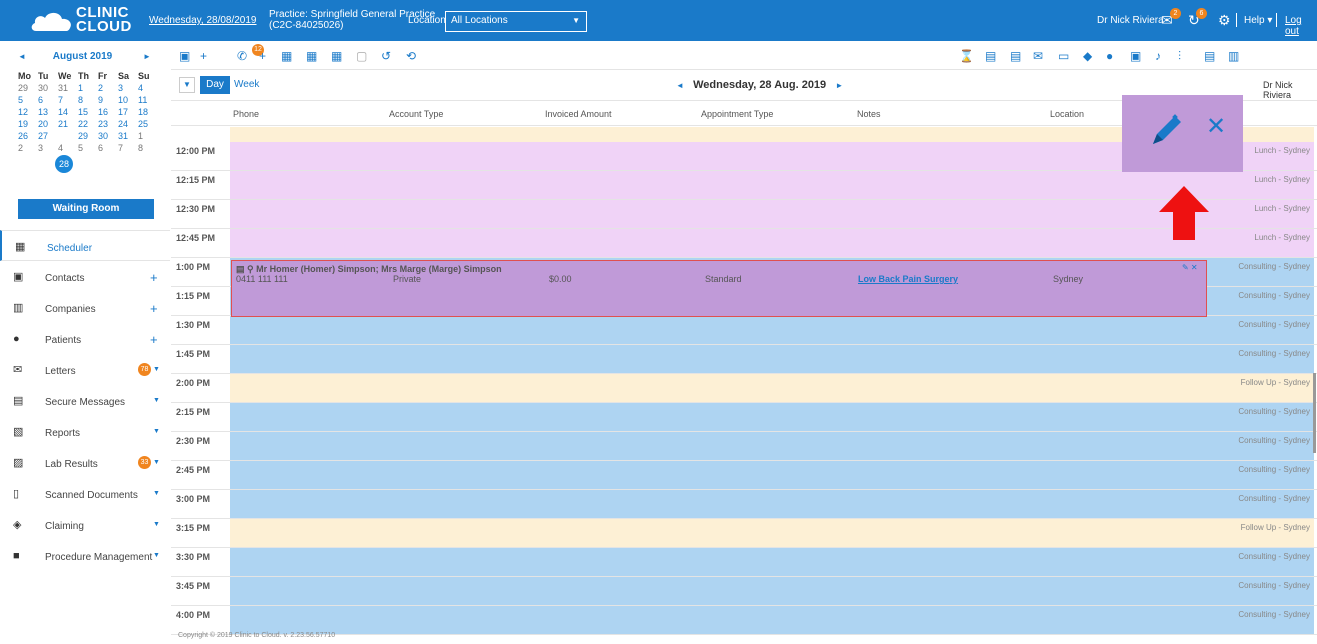 Image resolution: width=1317 pixels, height=644 pixels. What do you see at coordinates (147, 56) in the screenshot?
I see `next-month-icon: ►` at bounding box center [147, 56].